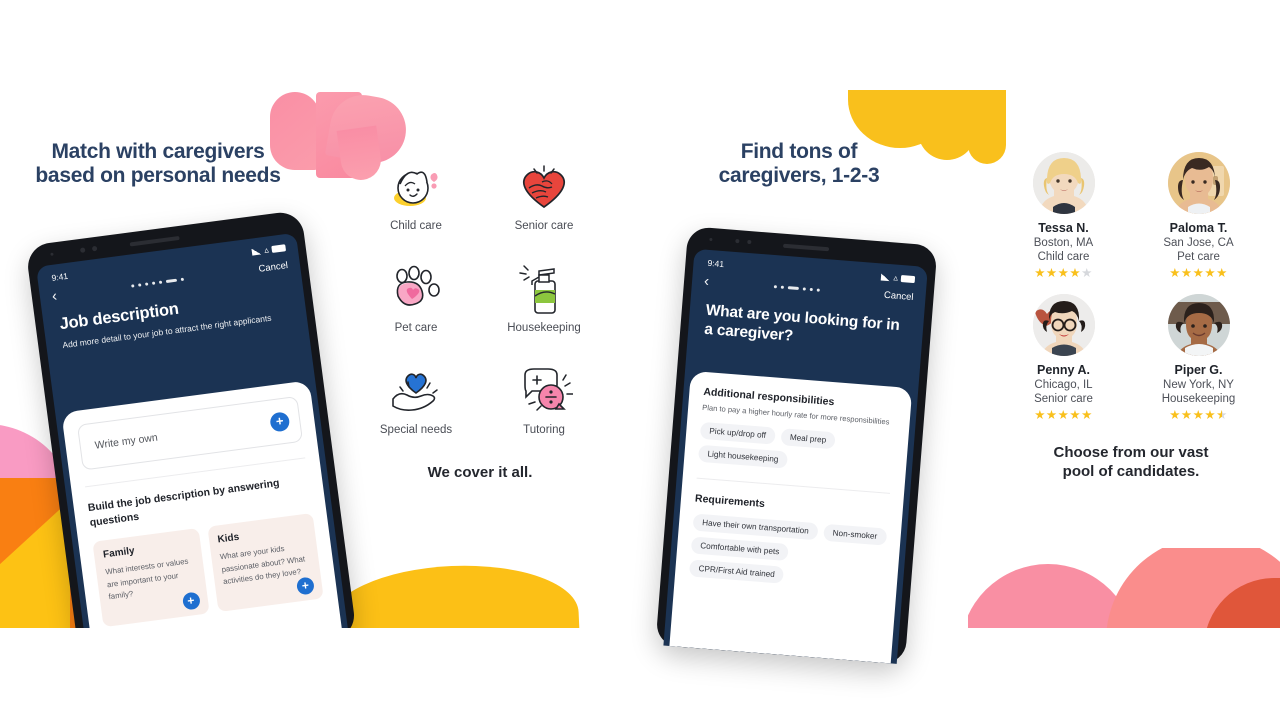 Image resolution: width=1280 pixels, height=720 pixels. What do you see at coordinates (544, 188) in the screenshot?
I see `heart-hands-icon` at bounding box center [544, 188].